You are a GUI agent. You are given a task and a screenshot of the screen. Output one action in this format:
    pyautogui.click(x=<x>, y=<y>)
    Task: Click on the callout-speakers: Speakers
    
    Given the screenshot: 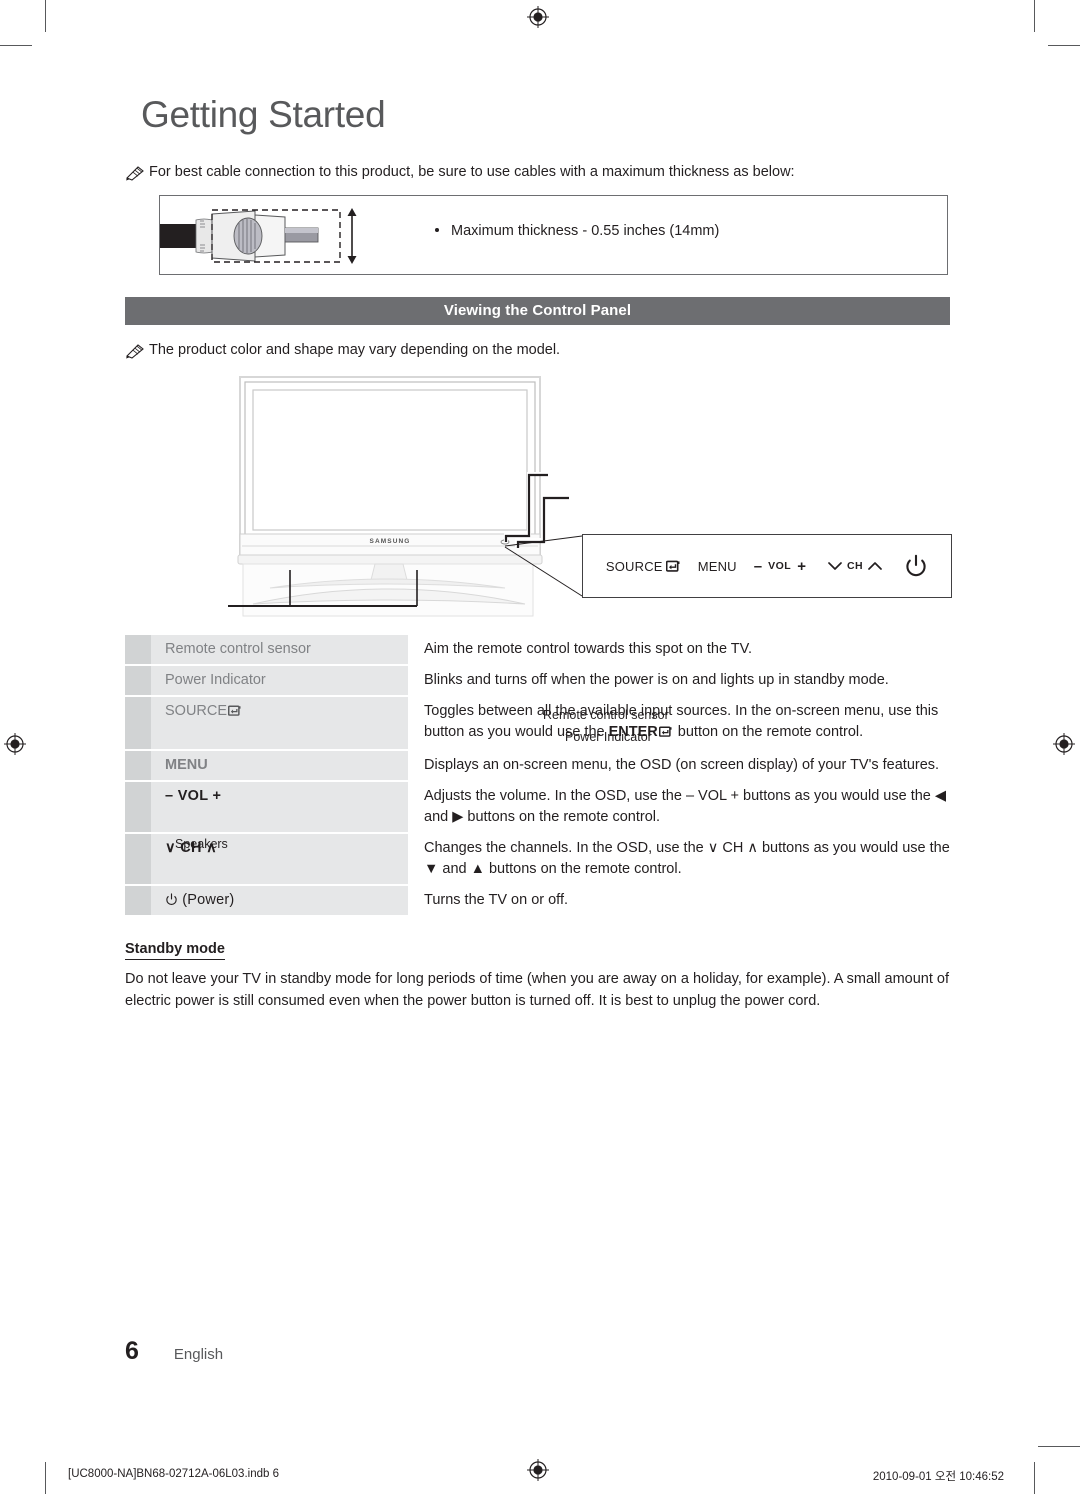 What is the action you would take?
    pyautogui.click(x=201, y=844)
    